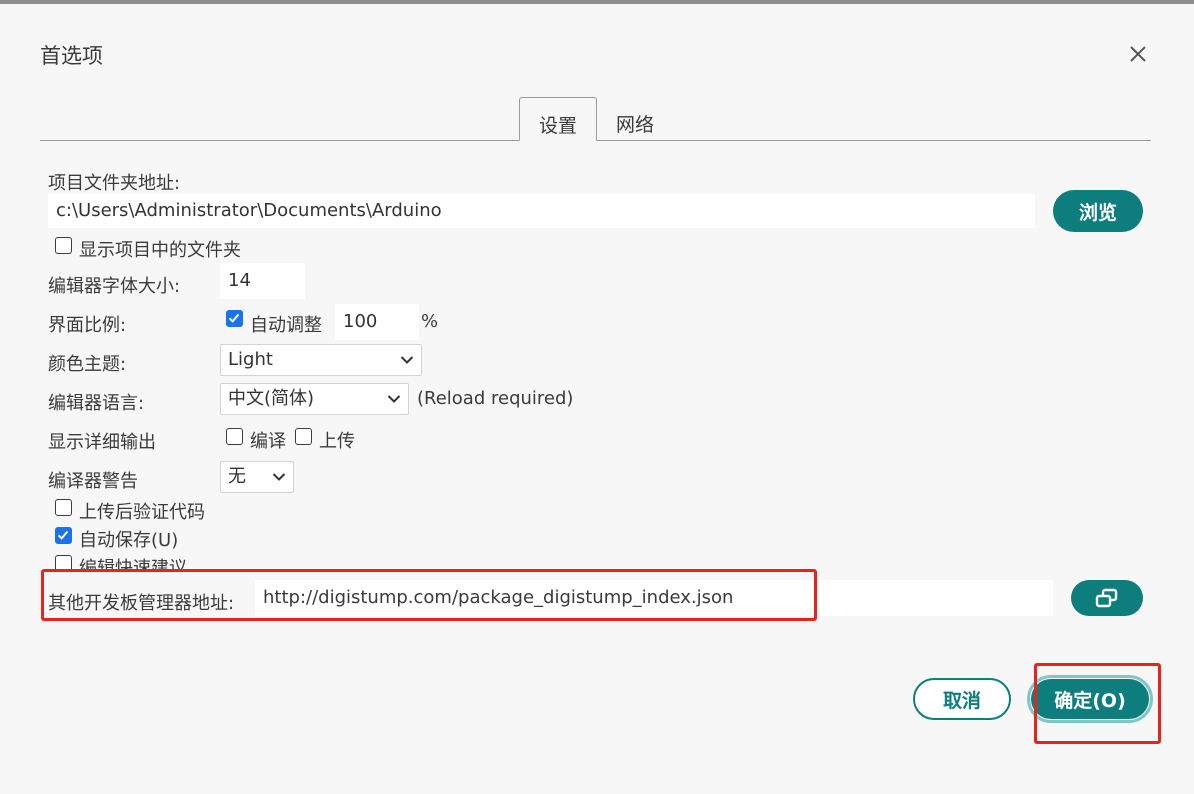  What do you see at coordinates (114, 286) in the screenshot?
I see `font-size-label: 编辑器字体大小:` at bounding box center [114, 286].